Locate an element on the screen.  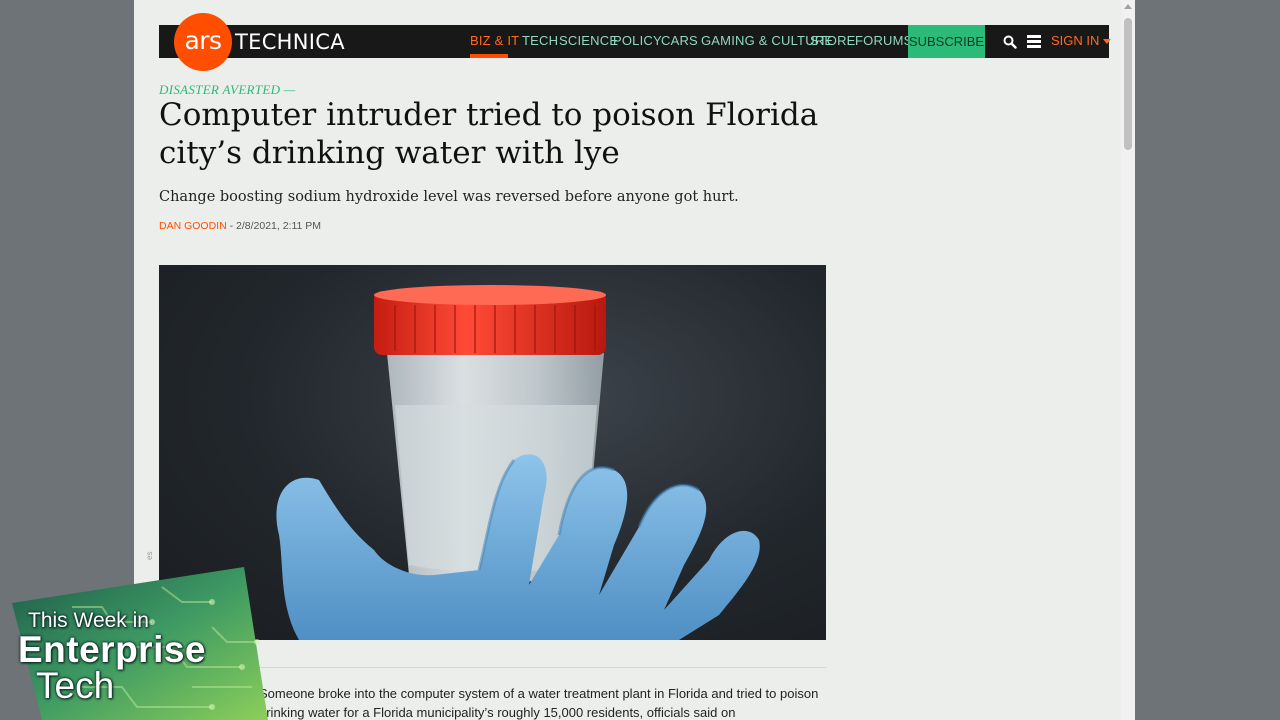
publish-date: - 2/8/2021, 2:11 PM is located at coordinates (274, 226).